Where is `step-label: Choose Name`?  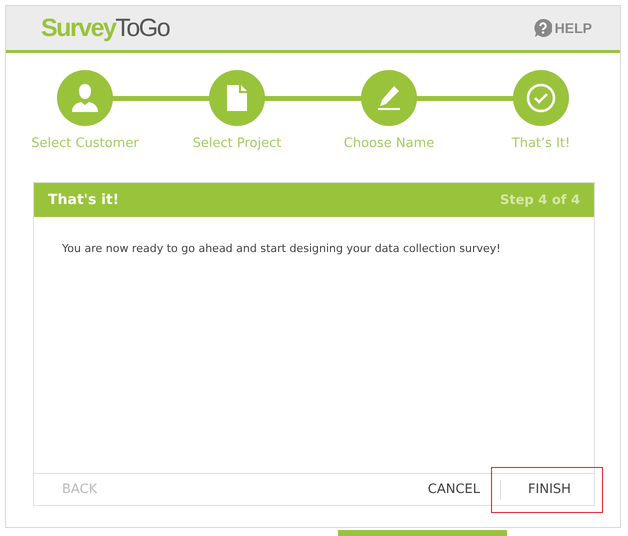
step-label: Choose Name is located at coordinates (389, 143).